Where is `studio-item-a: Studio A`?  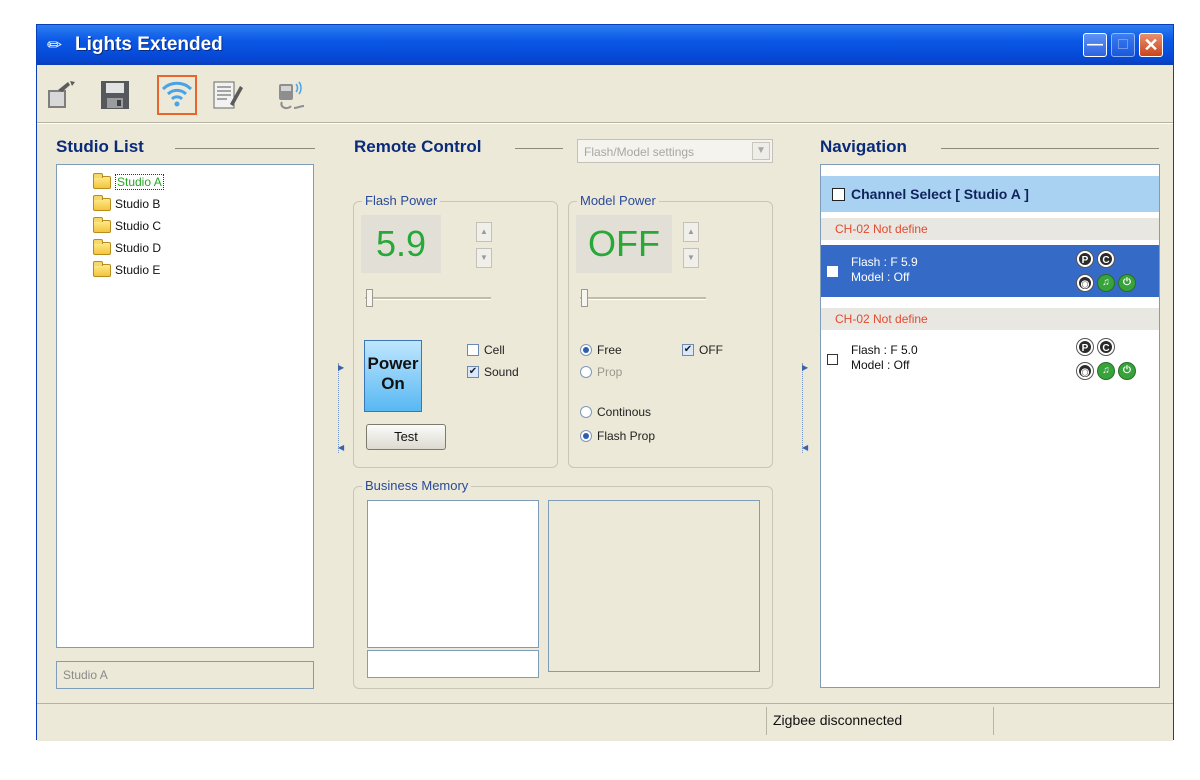 studio-item-a: Studio A is located at coordinates (128, 181).